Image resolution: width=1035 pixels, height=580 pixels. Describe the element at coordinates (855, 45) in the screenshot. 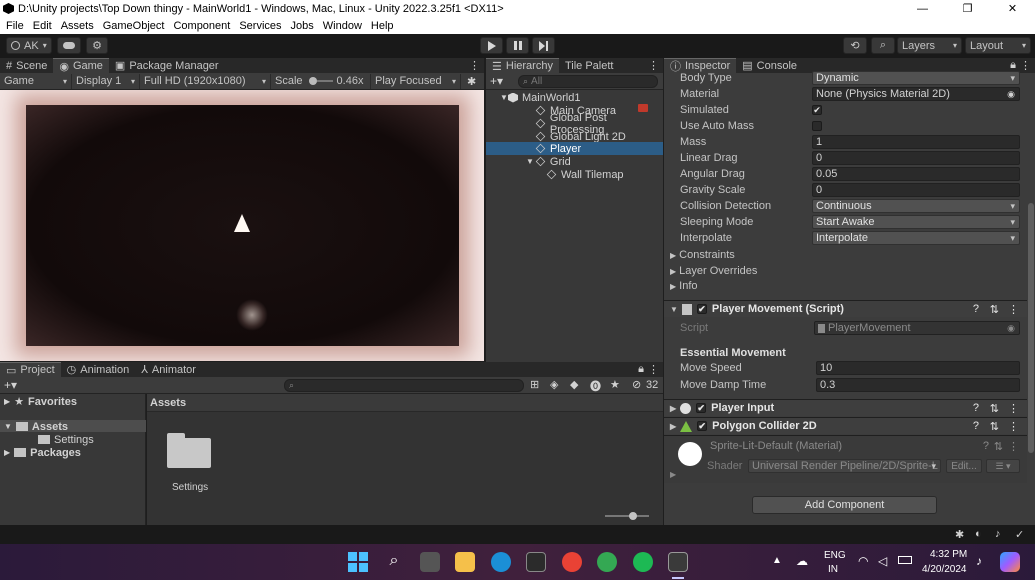

I see `undo-history-button: ⟲` at that location.